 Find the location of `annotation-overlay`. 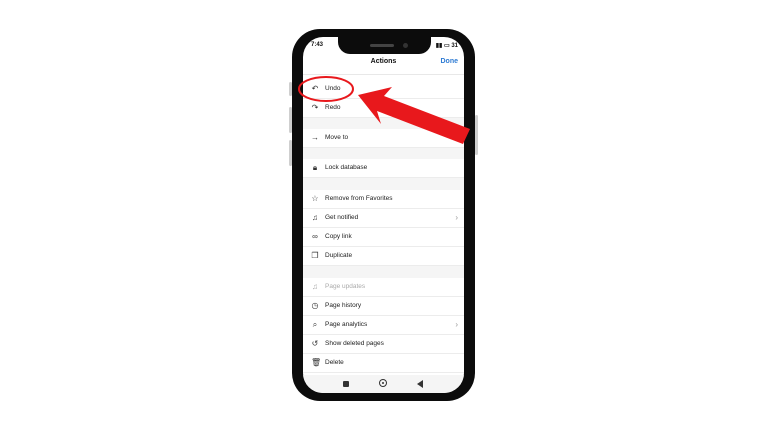

annotation-overlay is located at coordinates (384, 110).